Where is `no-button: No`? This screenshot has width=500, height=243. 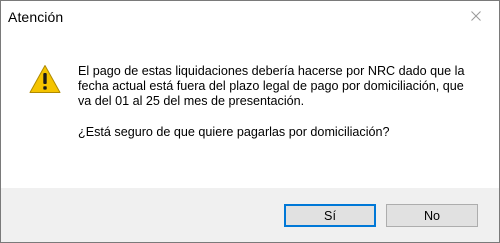
no-button: No is located at coordinates (432, 215).